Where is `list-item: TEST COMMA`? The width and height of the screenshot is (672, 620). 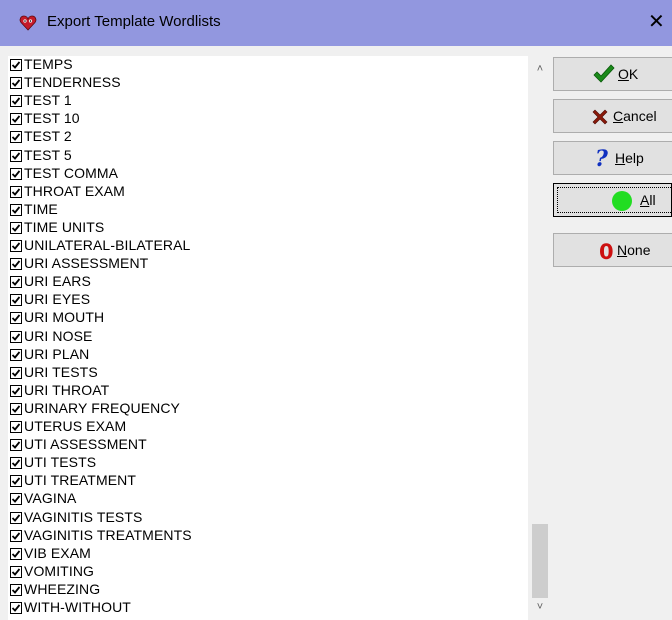 list-item: TEST COMMA is located at coordinates (268, 174).